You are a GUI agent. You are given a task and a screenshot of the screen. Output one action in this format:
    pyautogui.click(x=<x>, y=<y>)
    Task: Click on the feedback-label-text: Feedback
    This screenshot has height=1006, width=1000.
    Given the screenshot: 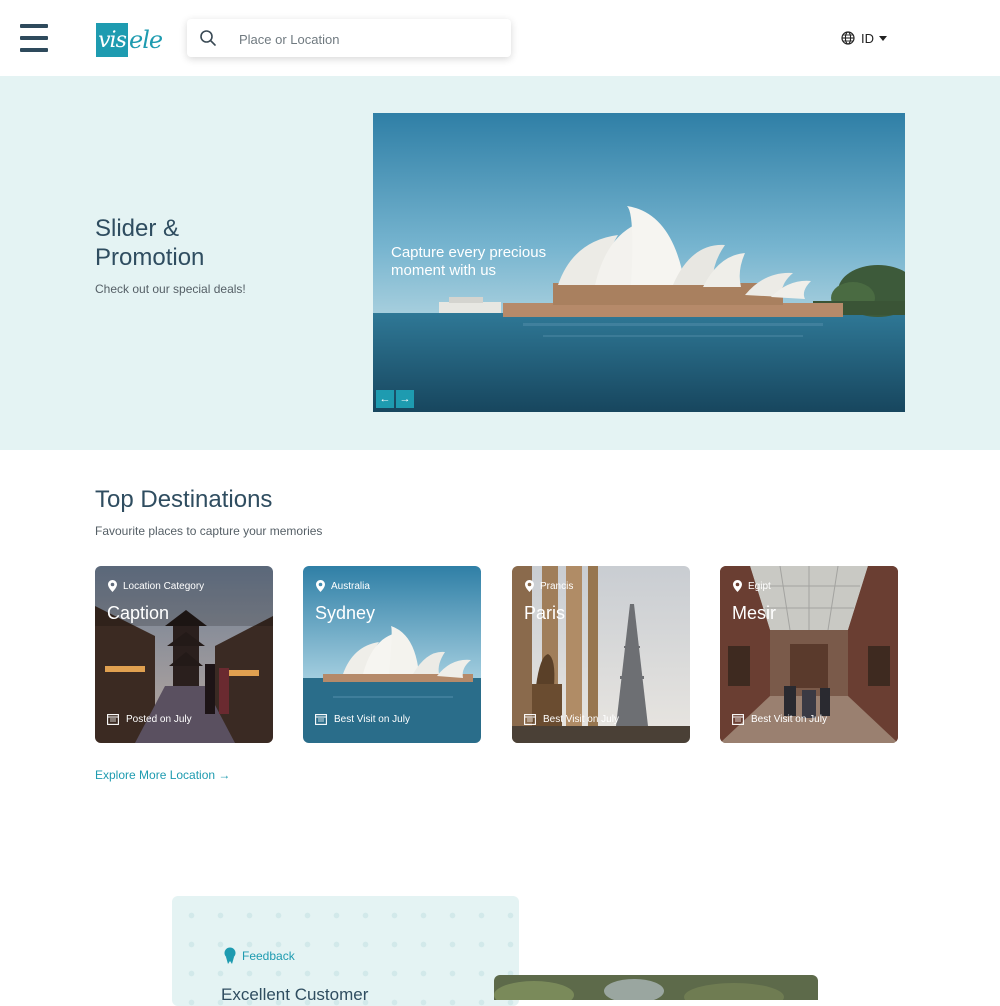 What is the action you would take?
    pyautogui.click(x=268, y=956)
    